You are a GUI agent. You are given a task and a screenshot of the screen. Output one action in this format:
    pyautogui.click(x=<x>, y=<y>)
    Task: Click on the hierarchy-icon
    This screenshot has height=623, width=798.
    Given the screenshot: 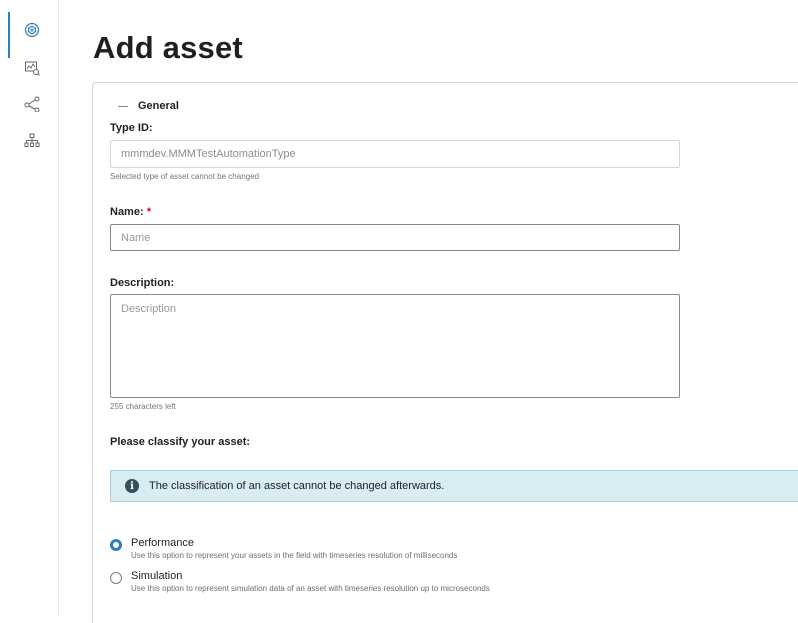 What is the action you would take?
    pyautogui.click(x=32, y=140)
    